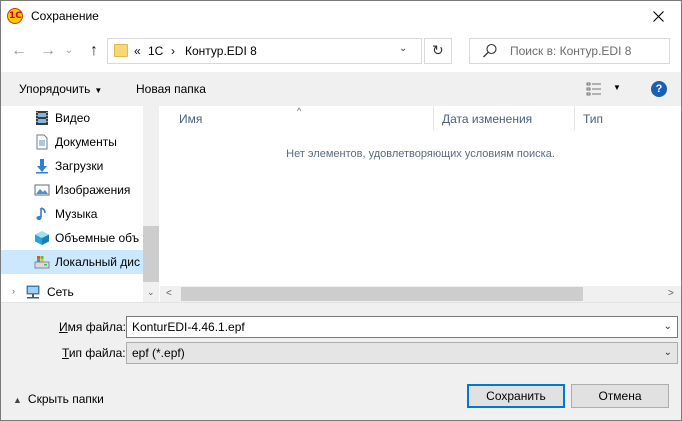 This screenshot has width=682, height=421. I want to click on caret-down-icon: ▼, so click(98, 90).